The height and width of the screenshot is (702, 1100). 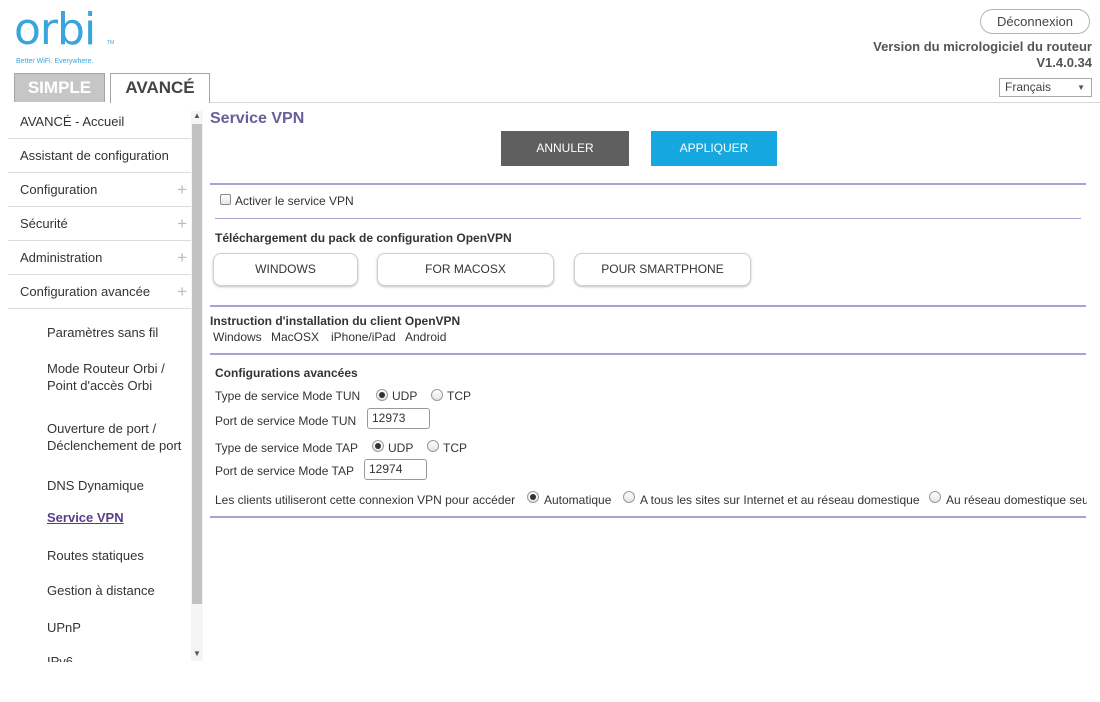 I want to click on sidebar-item-label: AVANCÉ - Accueil, so click(x=72, y=121).